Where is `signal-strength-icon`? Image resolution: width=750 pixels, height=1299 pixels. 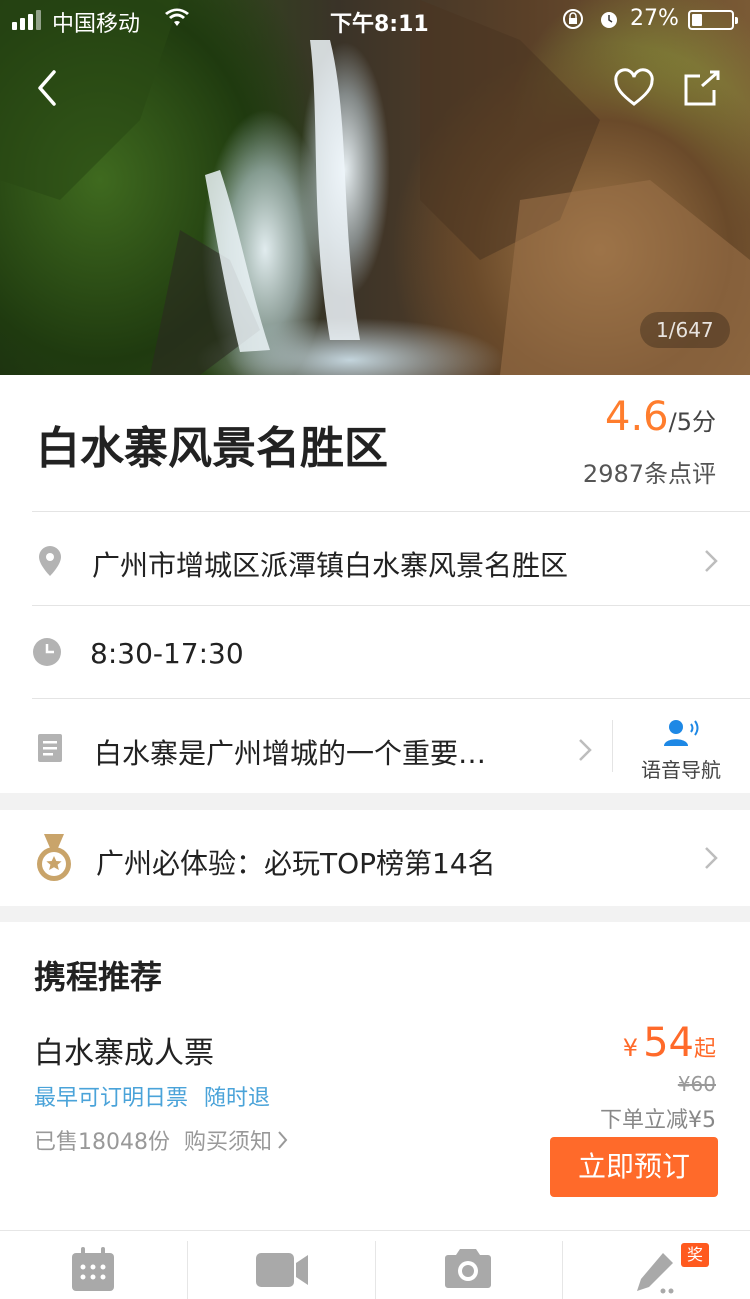 signal-strength-icon is located at coordinates (26, 20).